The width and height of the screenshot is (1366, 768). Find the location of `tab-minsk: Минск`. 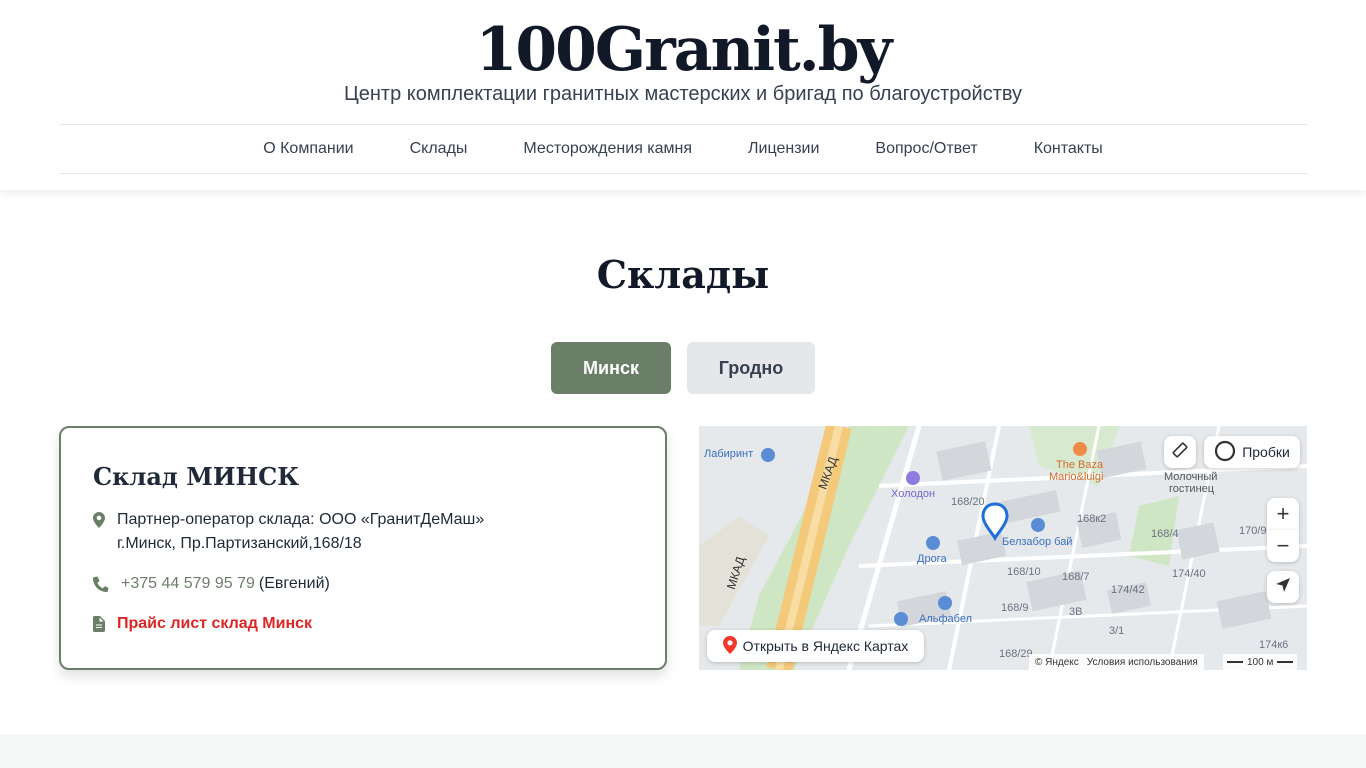

tab-minsk: Минск is located at coordinates (611, 368).